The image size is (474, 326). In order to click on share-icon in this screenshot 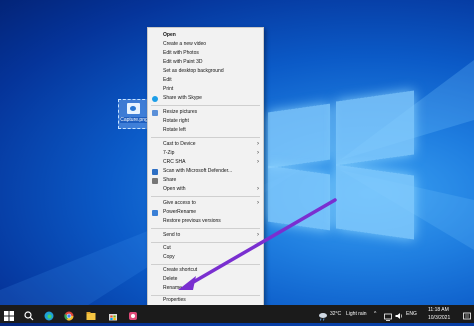, I will do `click(155, 181)`.